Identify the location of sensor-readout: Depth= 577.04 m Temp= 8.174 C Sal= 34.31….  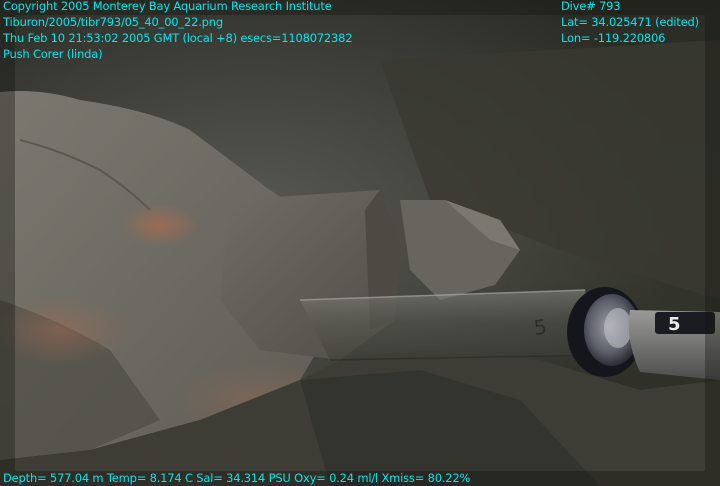
(237, 478).